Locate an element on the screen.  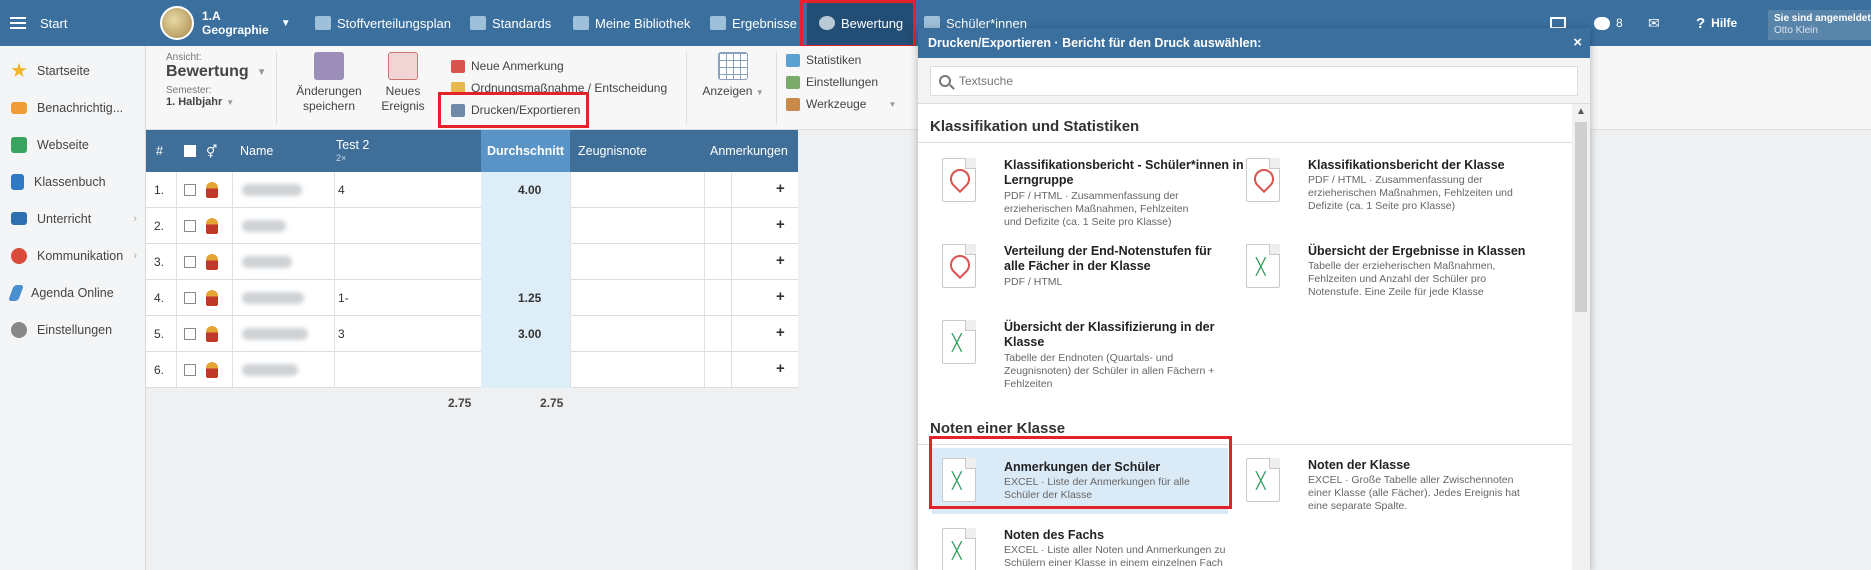
nav-meine-bibliothek: Meine Bibliothek is located at coordinates (631, 23).